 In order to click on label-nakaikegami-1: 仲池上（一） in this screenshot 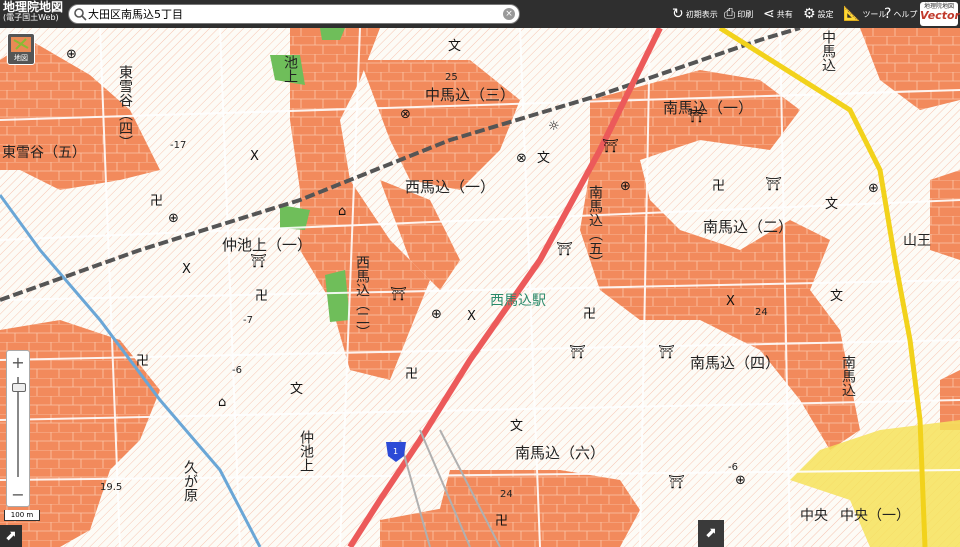, I will do `click(267, 245)`.